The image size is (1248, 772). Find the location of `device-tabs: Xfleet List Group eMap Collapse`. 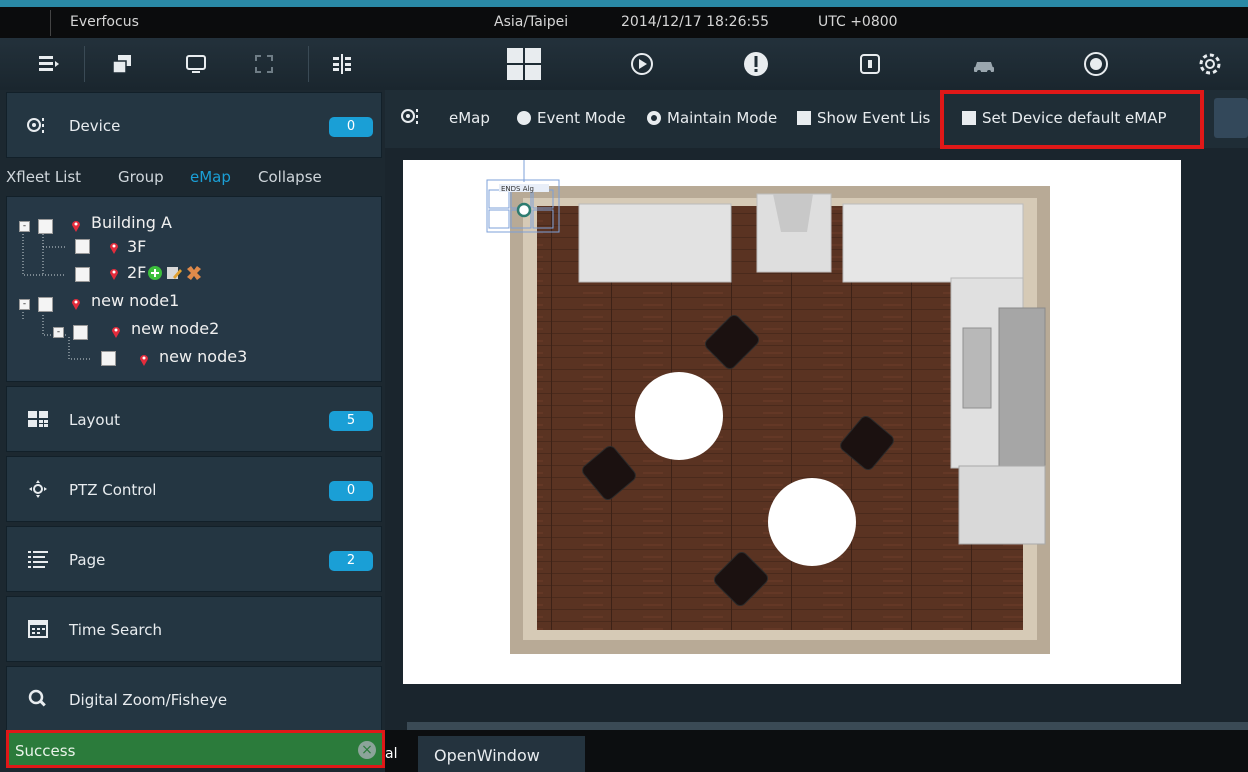

device-tabs: Xfleet List Group eMap Collapse is located at coordinates (192, 177).